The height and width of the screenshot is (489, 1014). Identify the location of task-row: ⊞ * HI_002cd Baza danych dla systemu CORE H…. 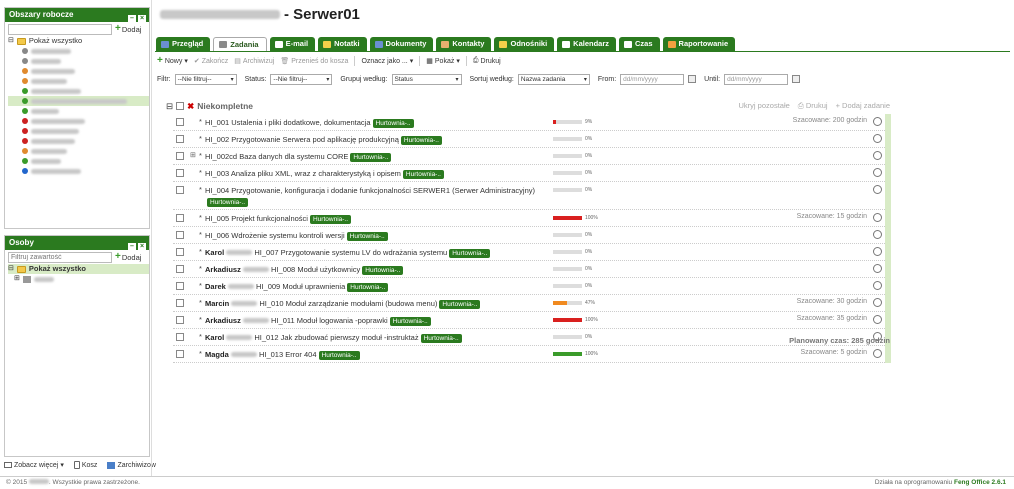
(529, 156).